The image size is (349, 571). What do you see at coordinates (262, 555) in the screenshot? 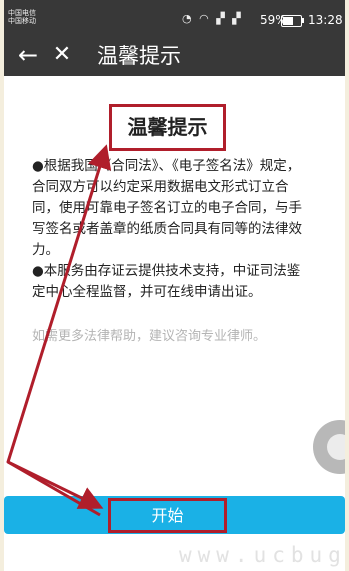
I see `watermark: www.ucbug.cc` at bounding box center [262, 555].